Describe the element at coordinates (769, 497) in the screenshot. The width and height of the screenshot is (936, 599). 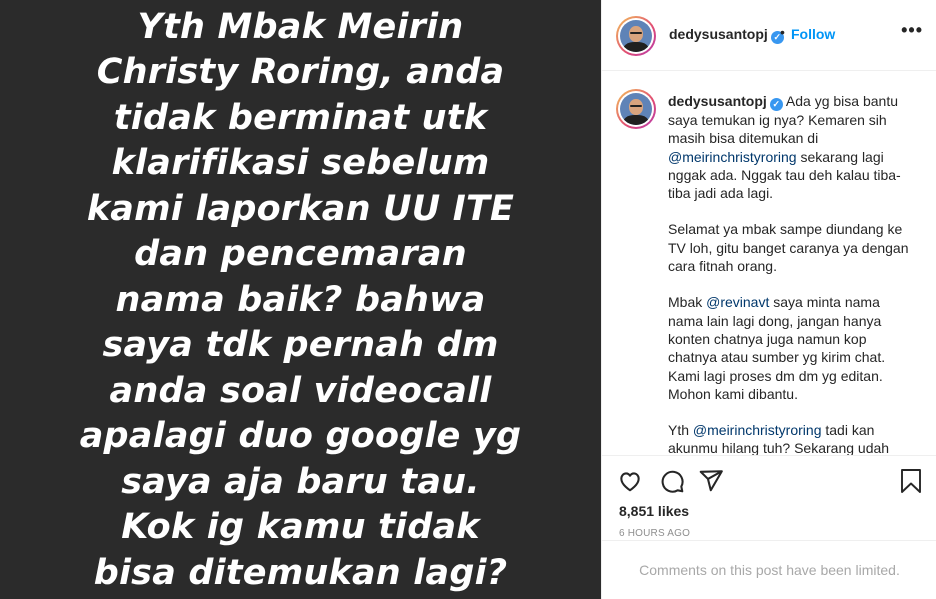
I see `post-actions: 8,851 likes 6 HOURS AGO` at that location.